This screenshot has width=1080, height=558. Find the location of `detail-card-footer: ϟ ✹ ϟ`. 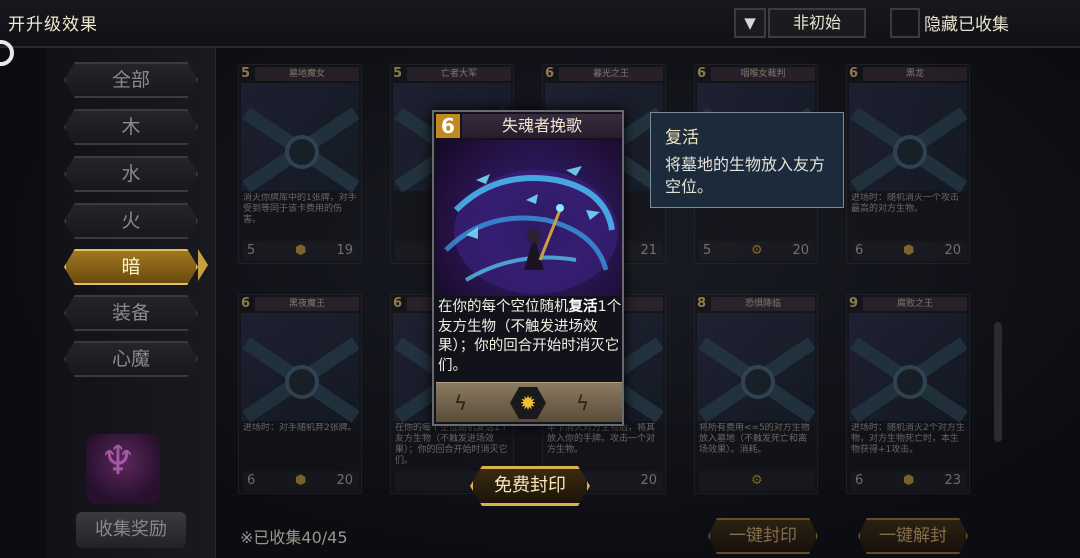

detail-card-footer: ϟ ✹ ϟ is located at coordinates (529, 402).